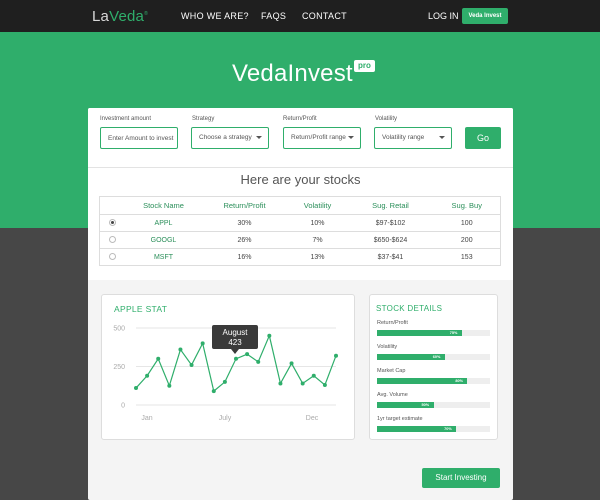  Describe the element at coordinates (422, 381) in the screenshot. I see `detail-progress-fill: 80%` at that location.